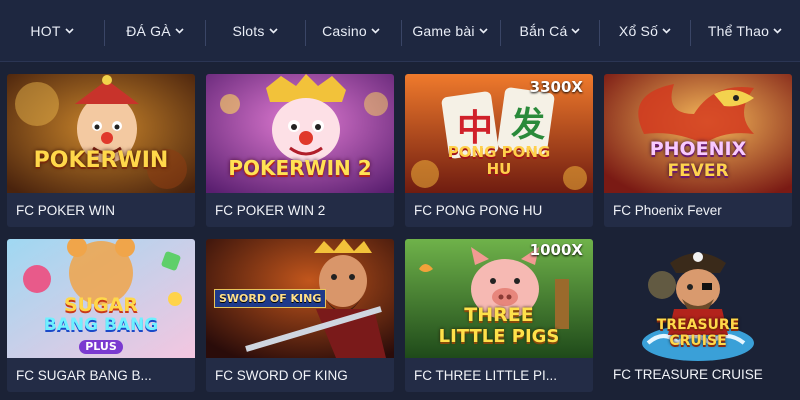 This screenshot has width=800, height=400. What do you see at coordinates (248, 31) in the screenshot?
I see `nav-item-label: Slots` at bounding box center [248, 31].